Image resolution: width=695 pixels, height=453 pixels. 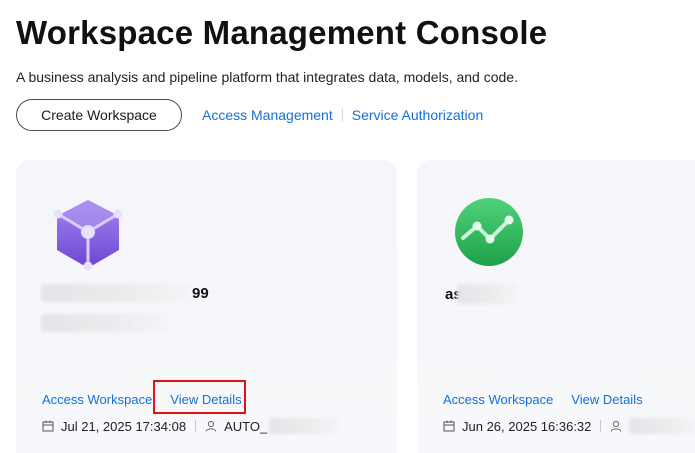 I want to click on card-links: Access Workspace View Details, so click(x=543, y=399).